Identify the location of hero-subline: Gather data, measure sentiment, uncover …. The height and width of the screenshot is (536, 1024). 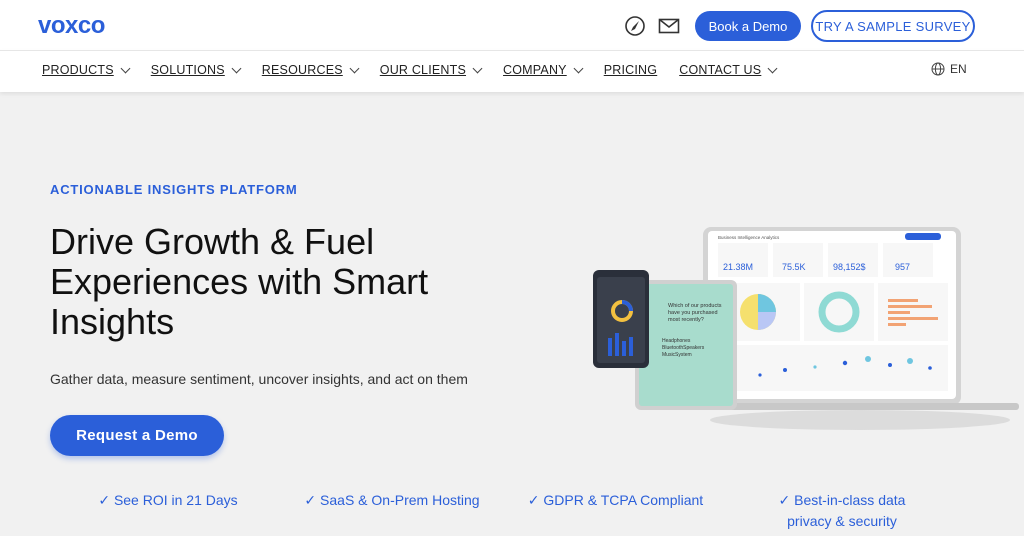
(259, 379).